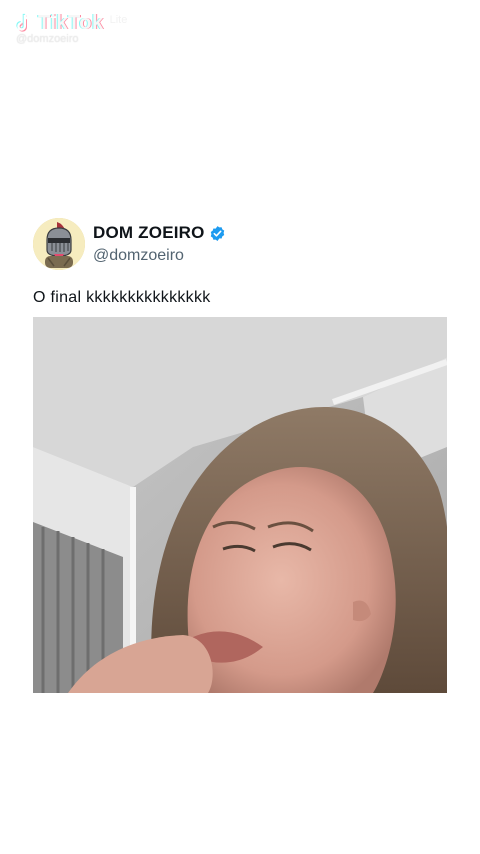 The width and height of the screenshot is (480, 854). I want to click on avatar, so click(59, 244).